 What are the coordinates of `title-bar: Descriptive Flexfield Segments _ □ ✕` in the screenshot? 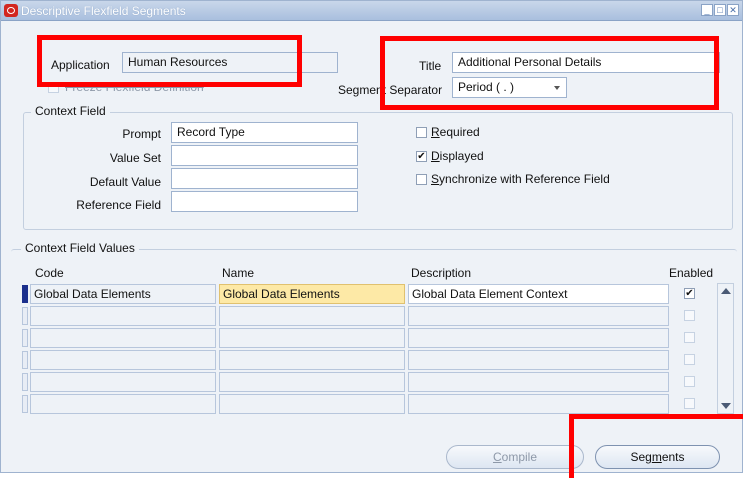 It's located at (371, 11).